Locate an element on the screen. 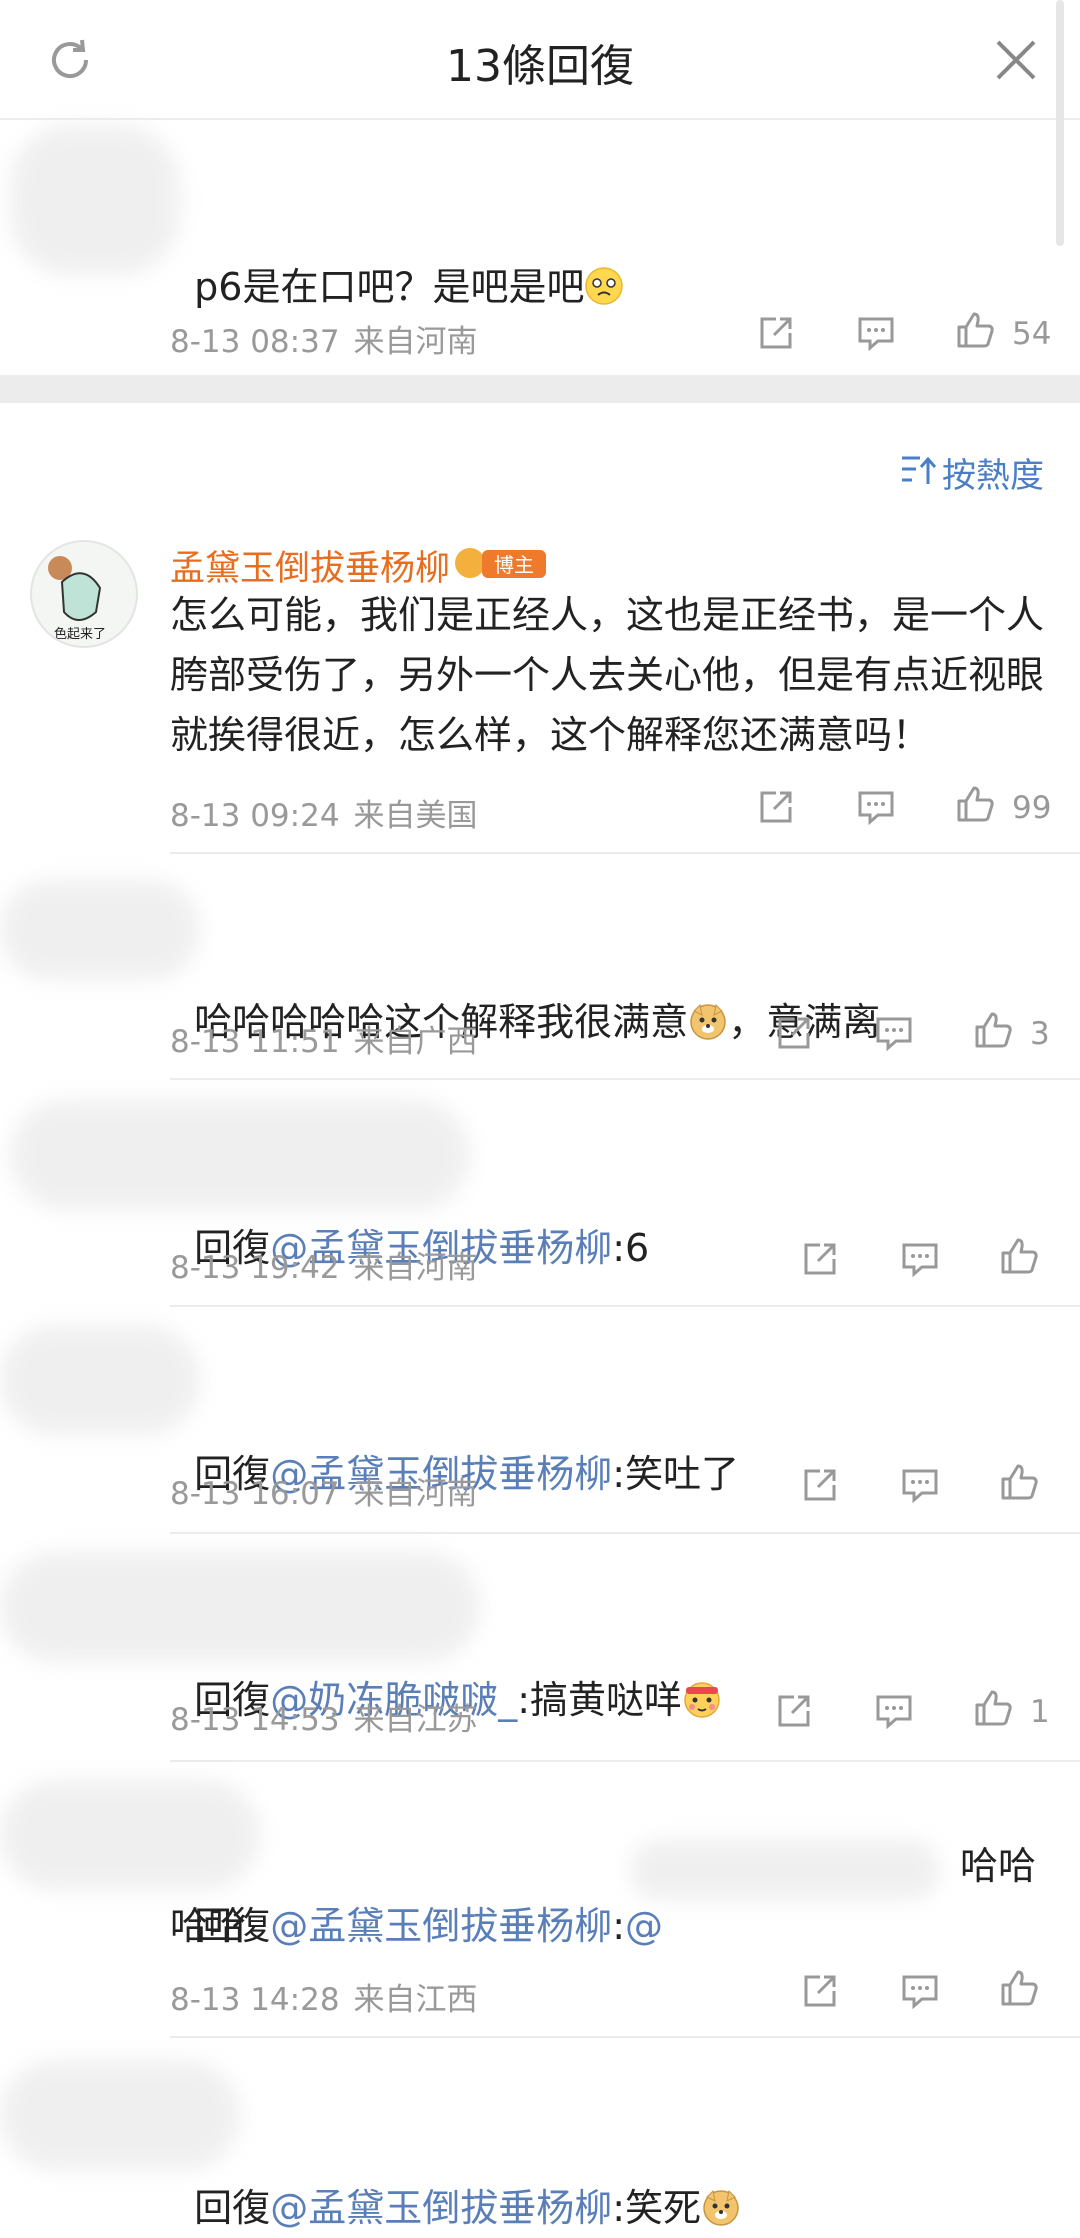 This screenshot has height=2238, width=1080. like-count: 1 is located at coordinates (1040, 1712).